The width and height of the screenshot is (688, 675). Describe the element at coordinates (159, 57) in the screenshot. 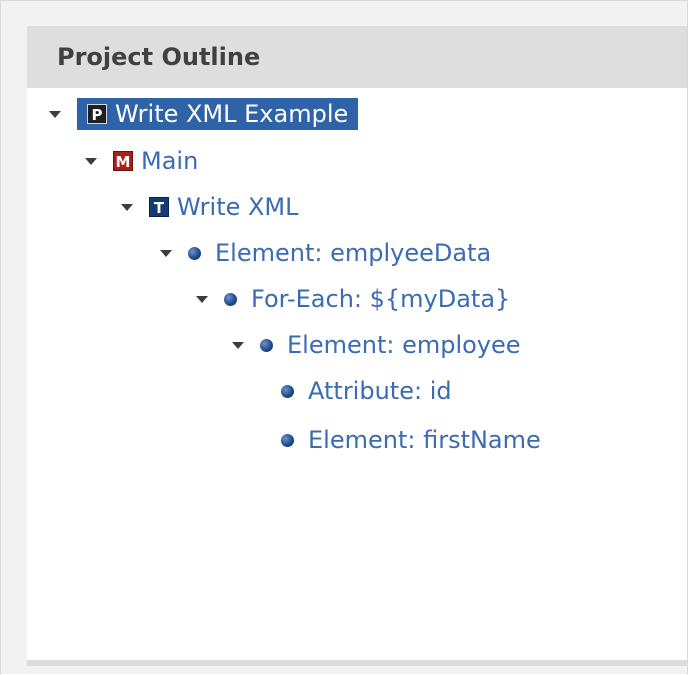

I see `panel-title: Project Outline` at that location.